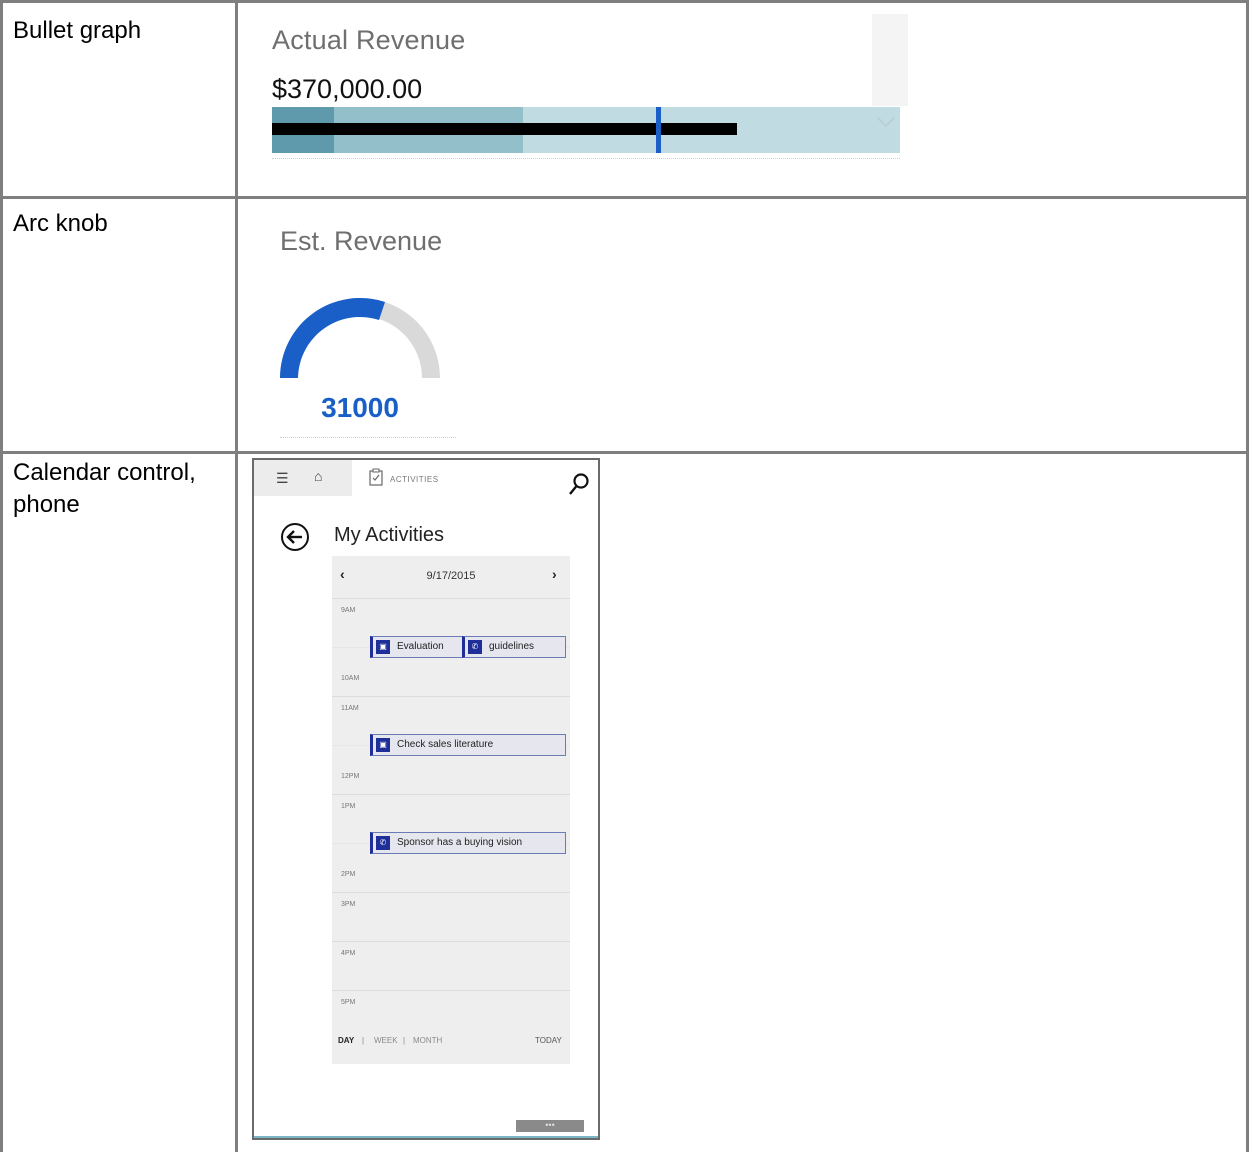 The image size is (1249, 1152). What do you see at coordinates (504, 129) in the screenshot?
I see `bullet-graph-measure-bar` at bounding box center [504, 129].